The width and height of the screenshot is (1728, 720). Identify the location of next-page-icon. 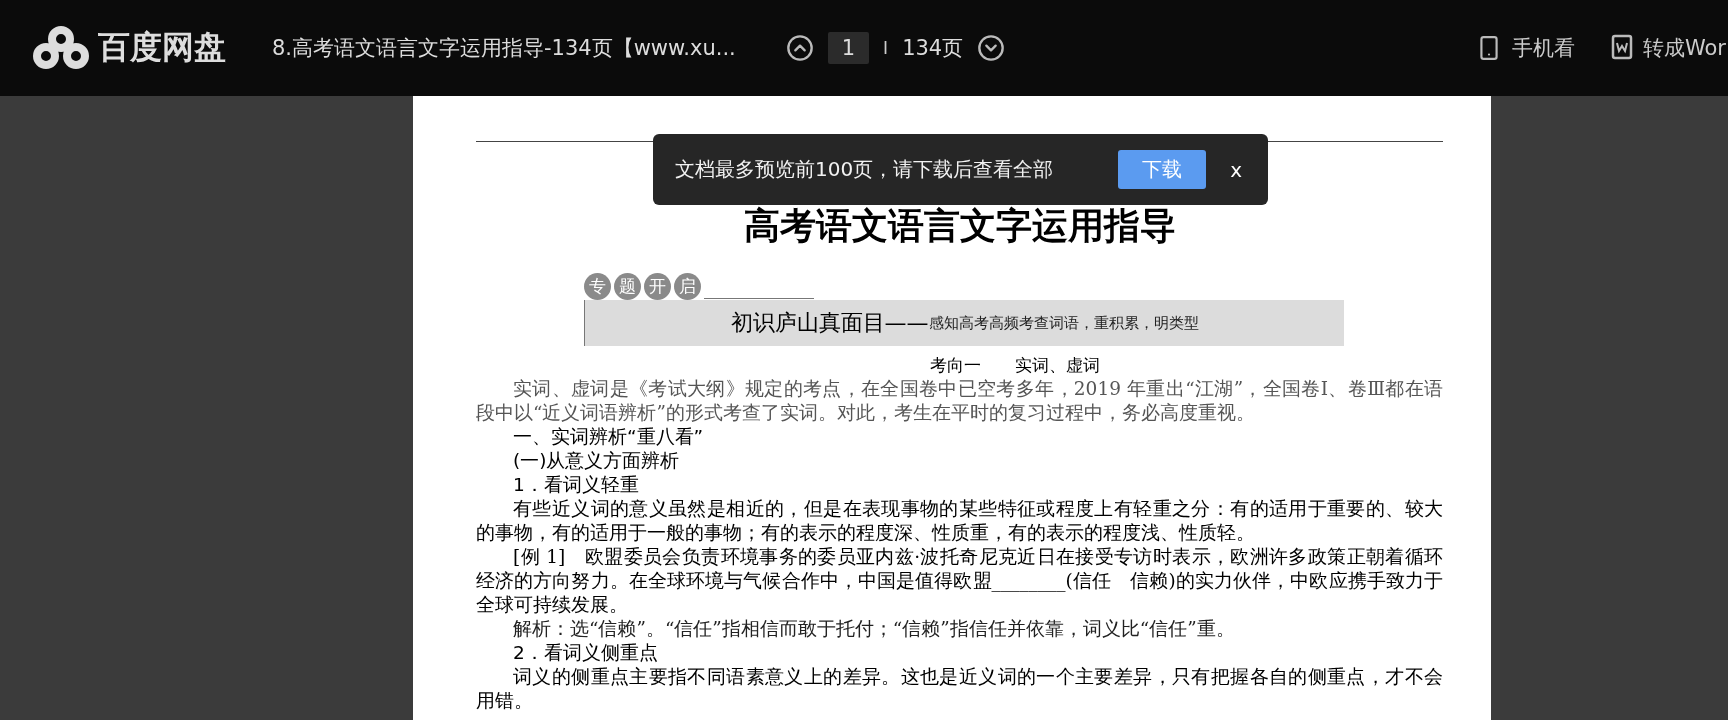
(991, 48).